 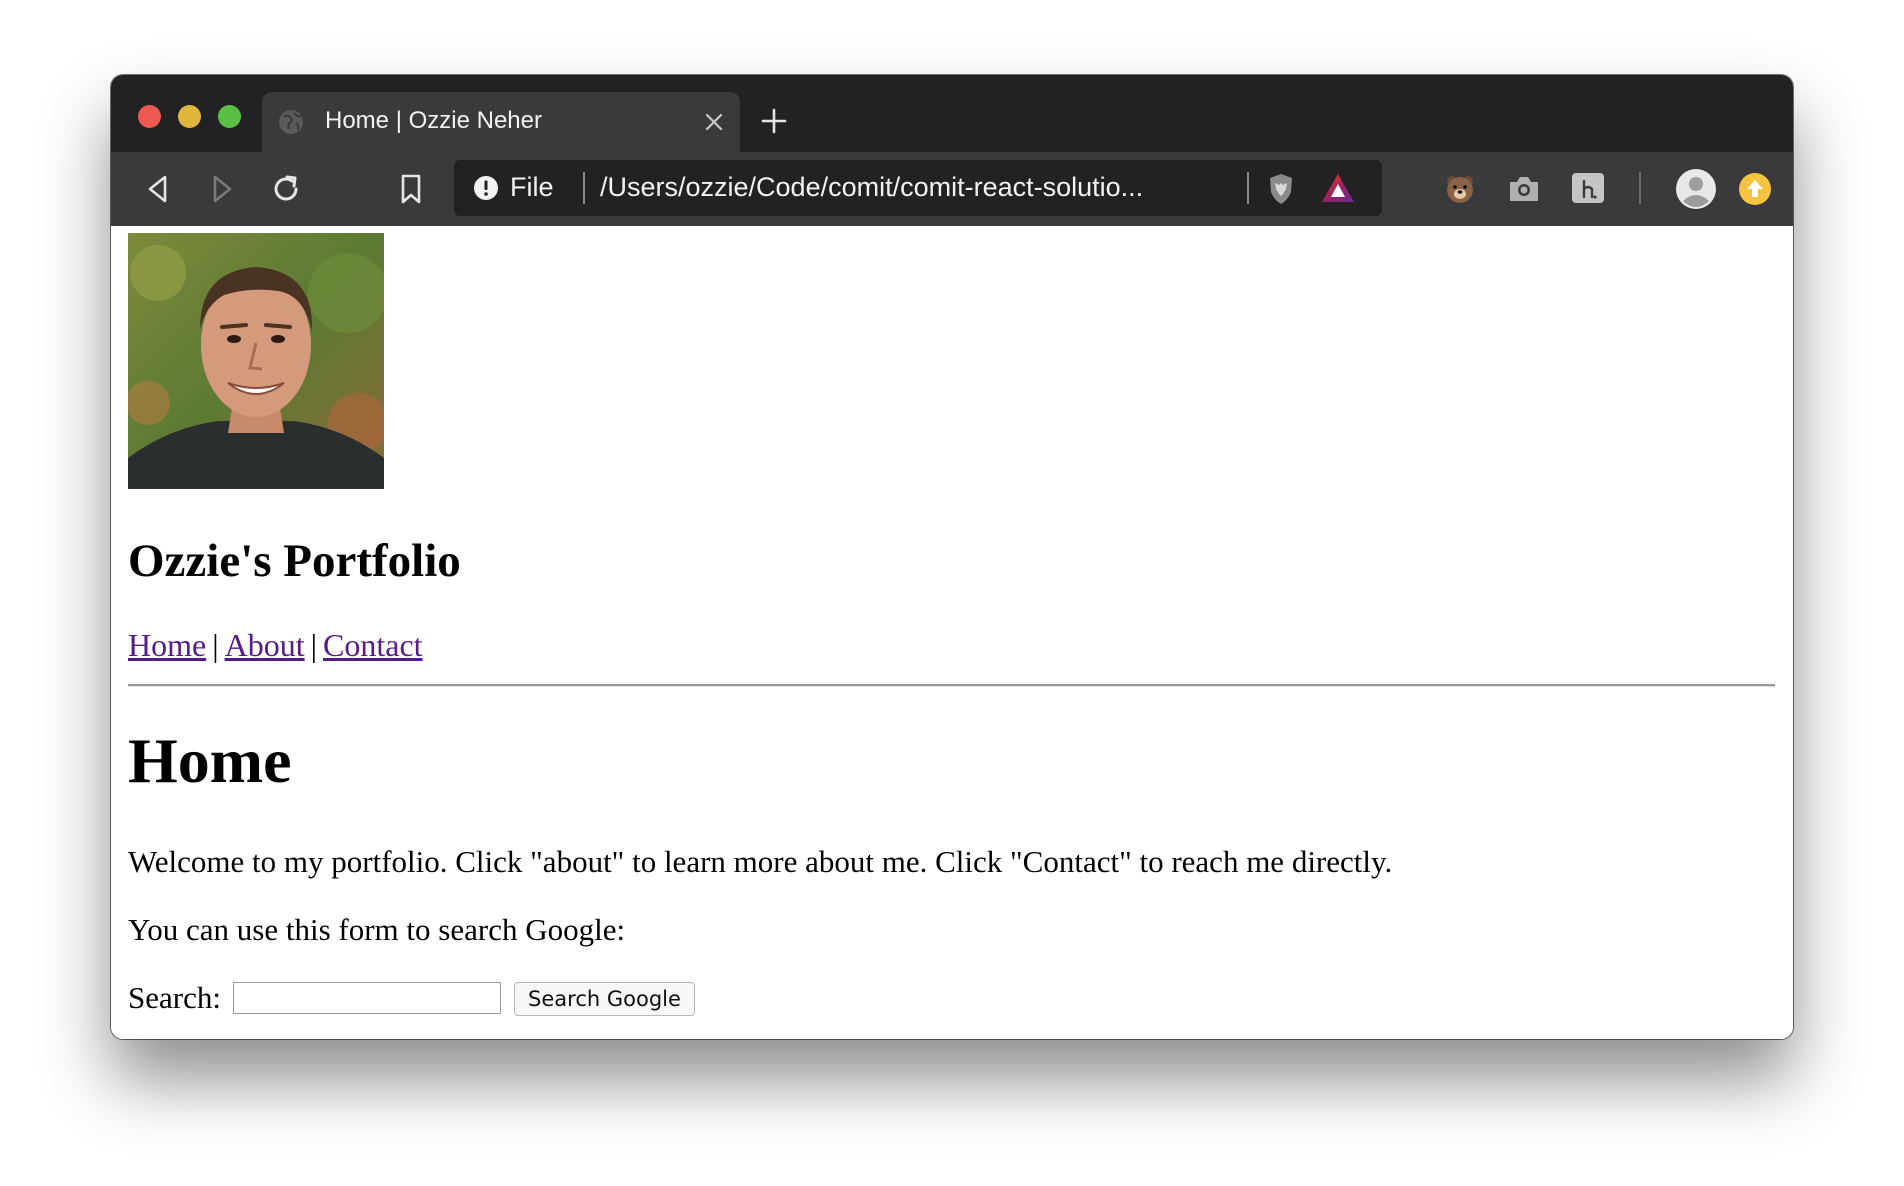 I want to click on search-input, so click(x=367, y=998).